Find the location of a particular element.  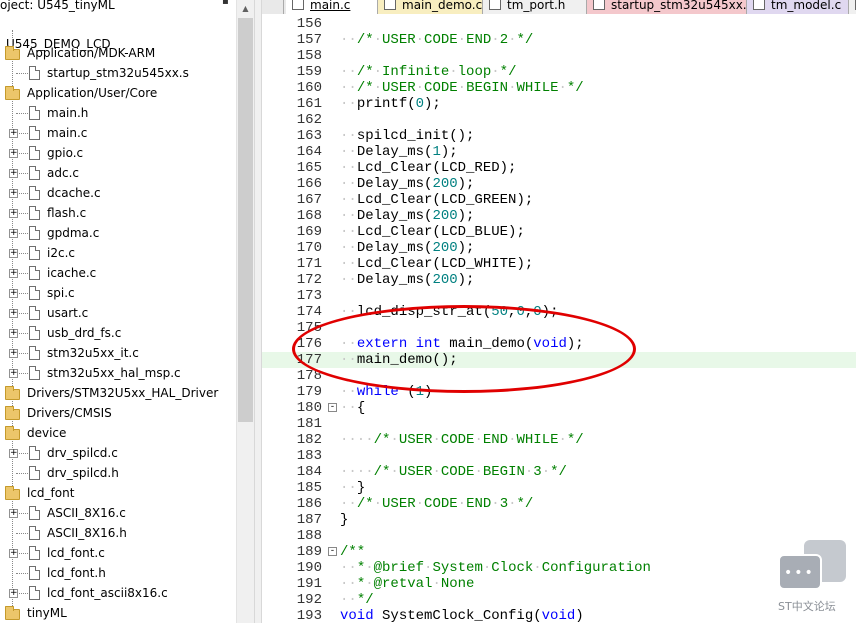

code-text: ··while (1) is located at coordinates (386, 392).